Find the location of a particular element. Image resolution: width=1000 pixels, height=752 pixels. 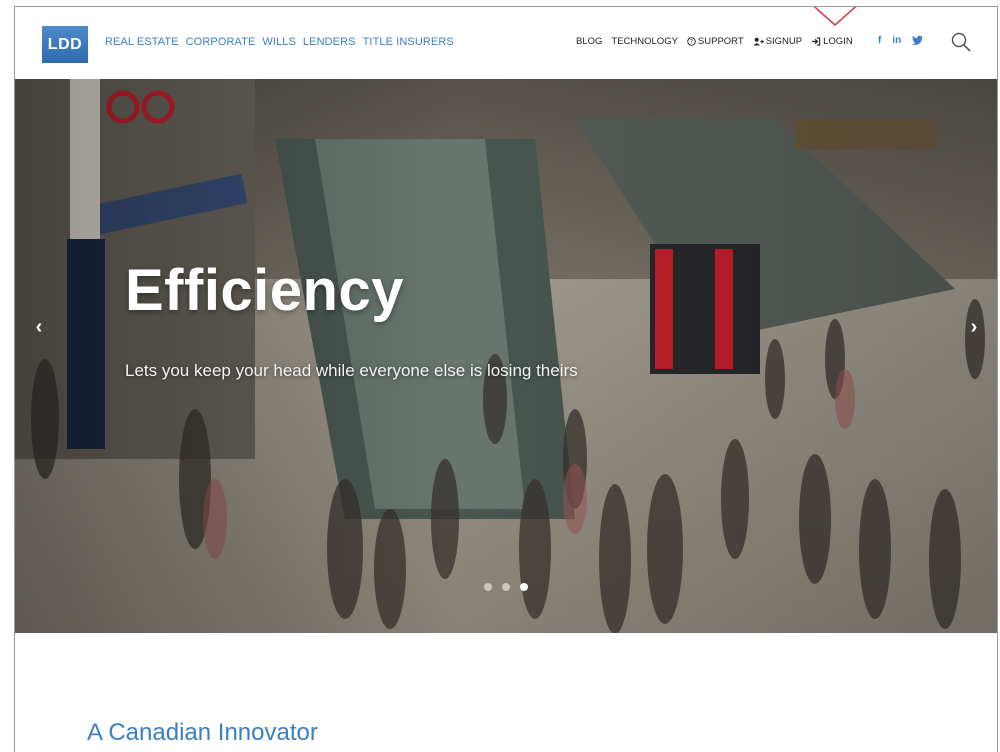

nav-support-label: SUPPORT is located at coordinates (720, 41).